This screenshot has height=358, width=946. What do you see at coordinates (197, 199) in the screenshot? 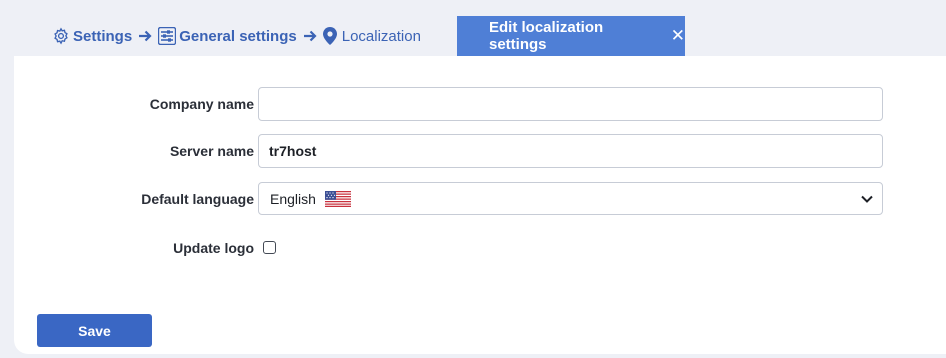
I see `default-language-label: Default language` at bounding box center [197, 199].